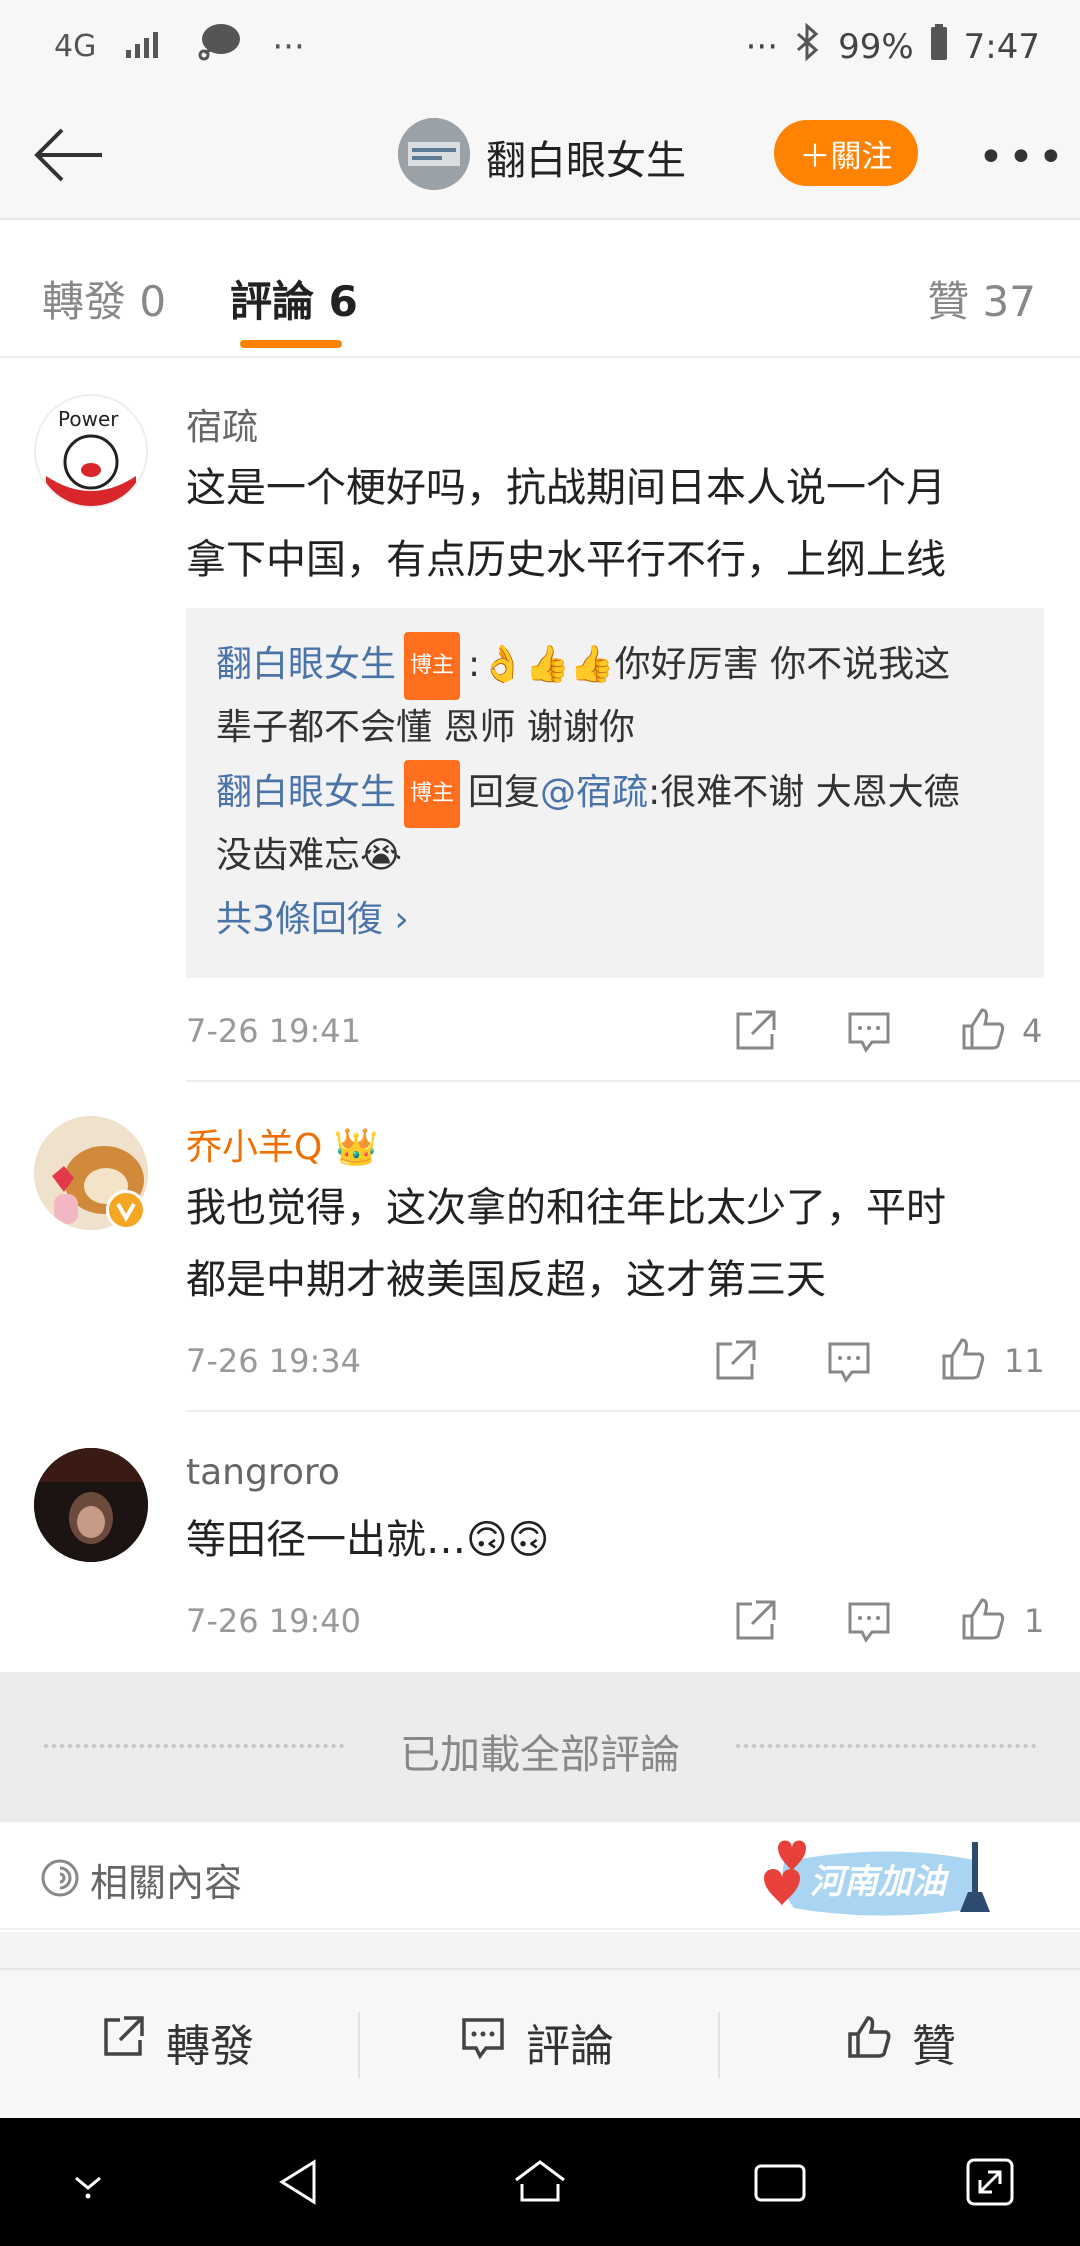 Image resolution: width=1080 pixels, height=2246 pixels. I want to click on reply-text: :👌👍👍你好厉害 你不说我这, so click(709, 664).